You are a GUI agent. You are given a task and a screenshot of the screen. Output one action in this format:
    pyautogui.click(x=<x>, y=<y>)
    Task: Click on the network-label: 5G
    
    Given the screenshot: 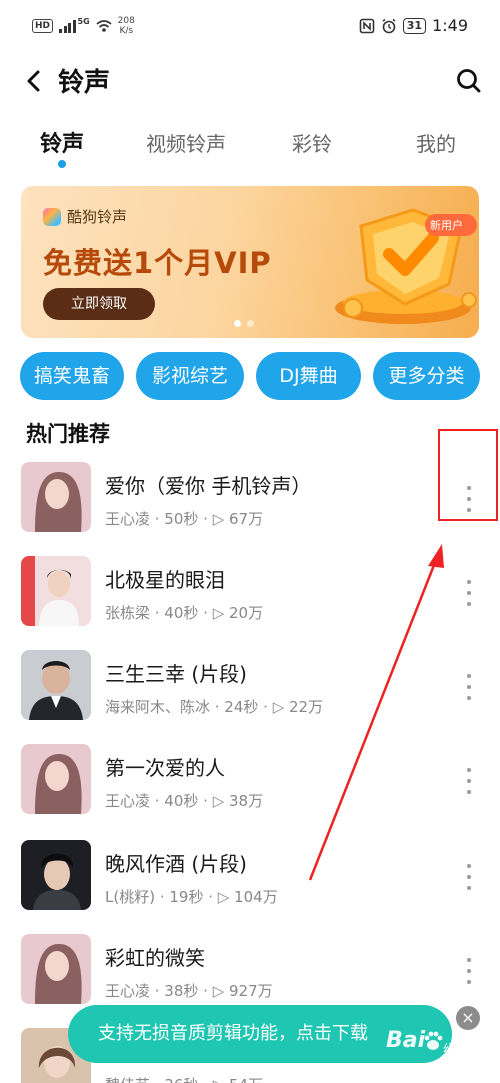 What is the action you would take?
    pyautogui.click(x=83, y=21)
    